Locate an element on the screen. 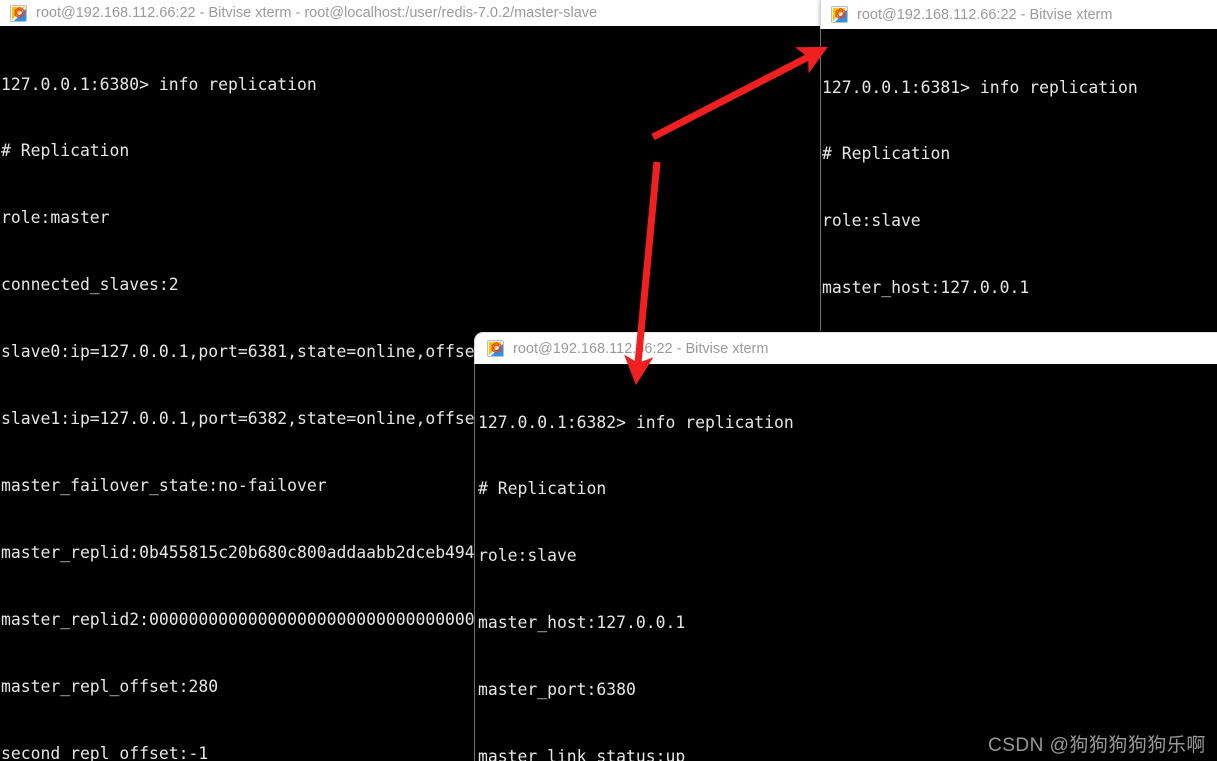 The width and height of the screenshot is (1217, 761). titlebar-slave-6381-text: root@192.168.112.66:22 - Bitvise xterm is located at coordinates (985, 14).